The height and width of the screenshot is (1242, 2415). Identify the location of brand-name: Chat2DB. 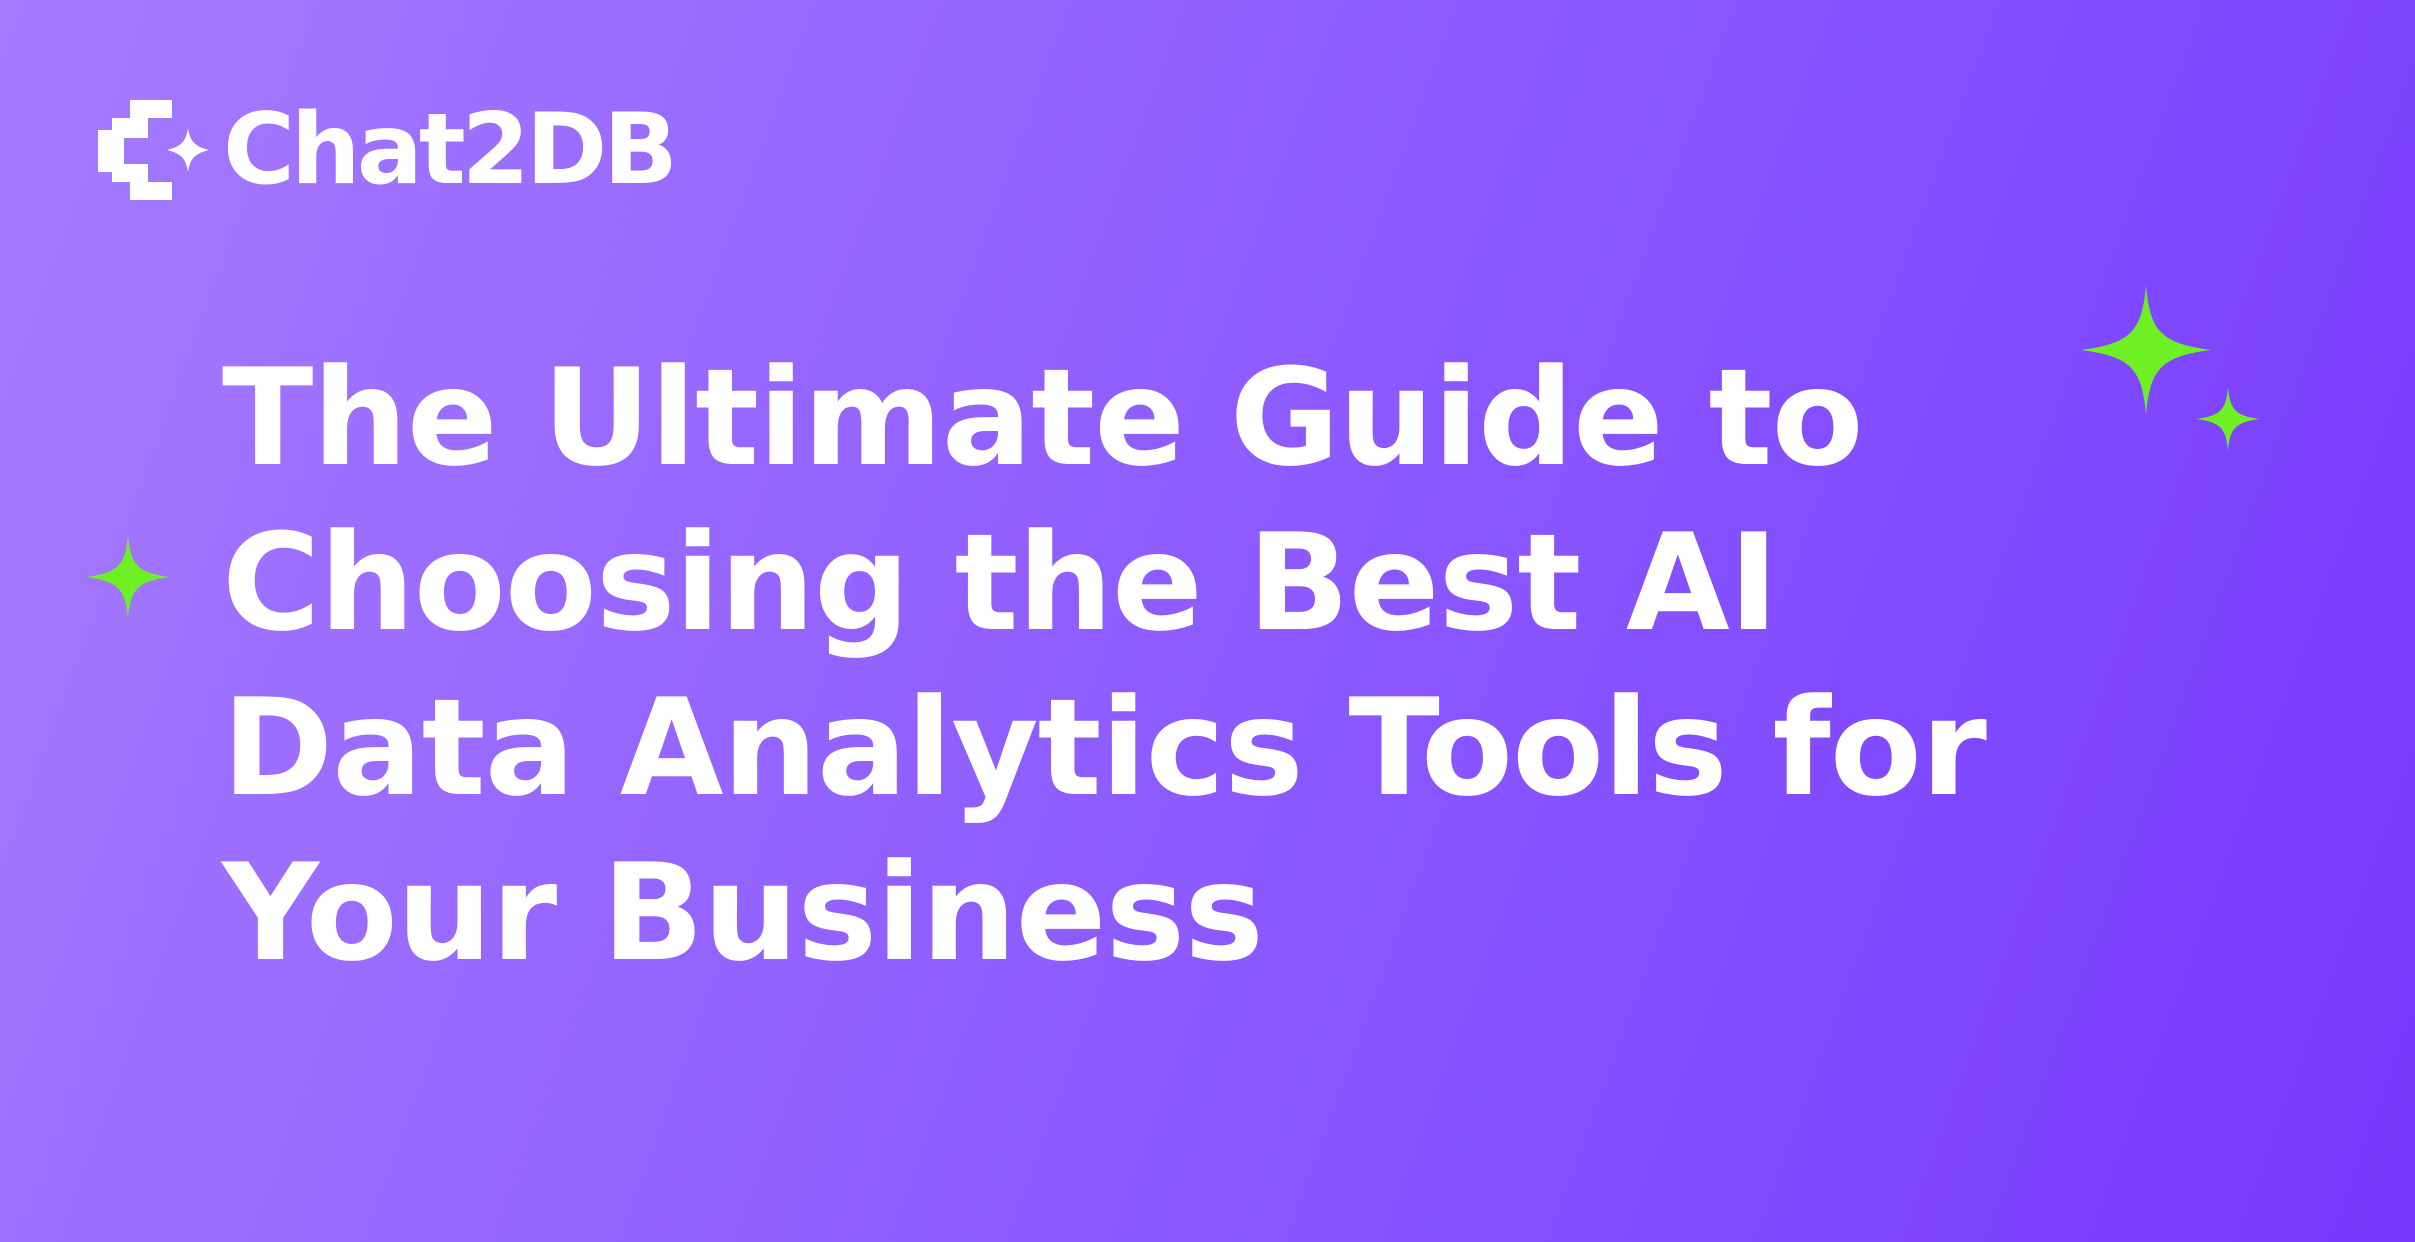
(450, 150).